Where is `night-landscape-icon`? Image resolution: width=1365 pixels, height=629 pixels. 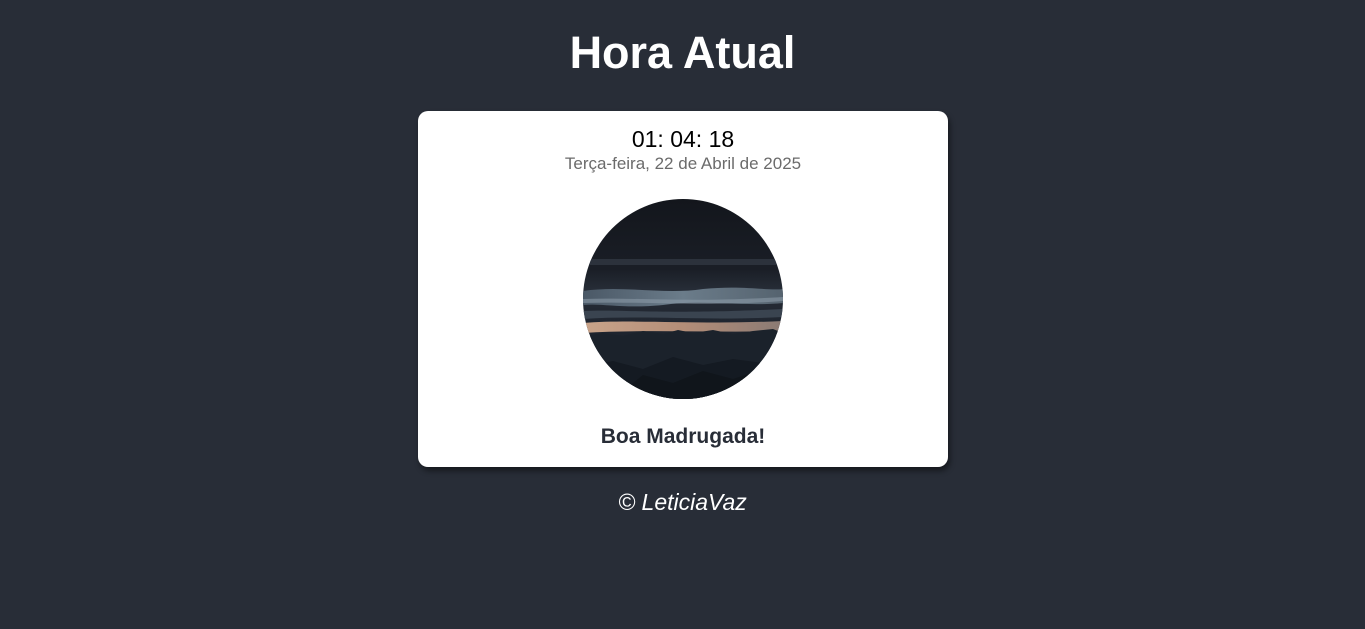
night-landscape-icon is located at coordinates (683, 299).